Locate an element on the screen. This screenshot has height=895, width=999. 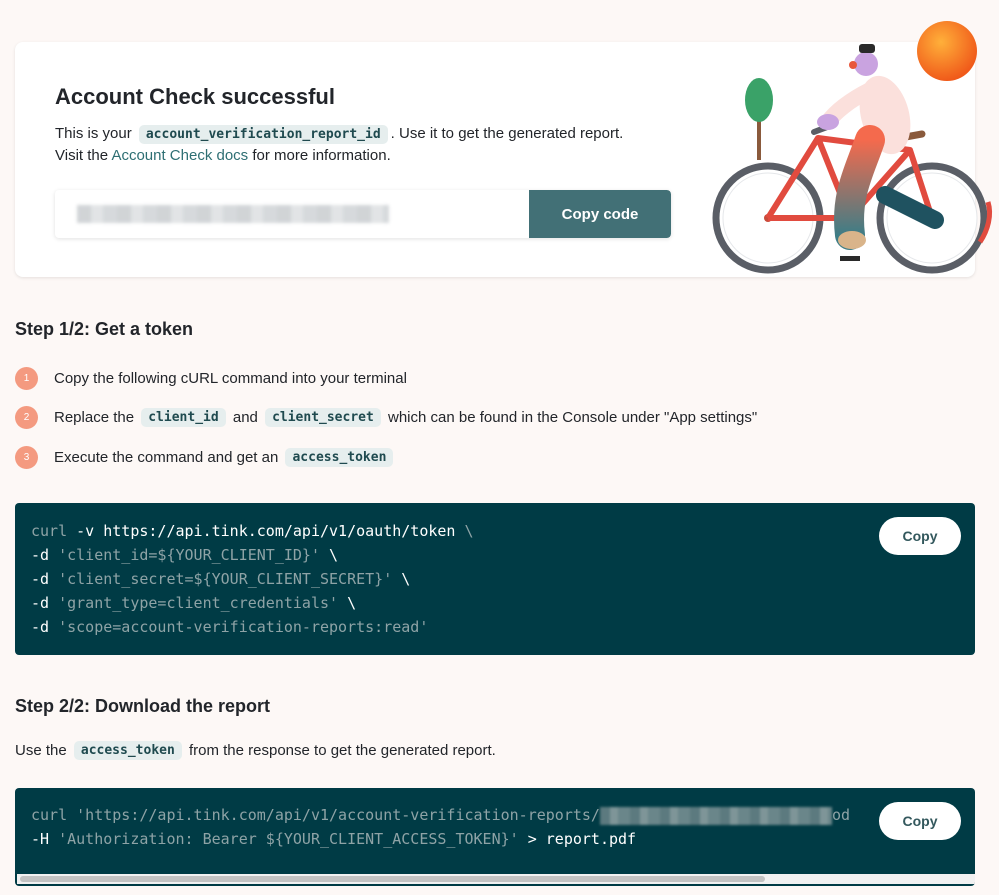
step-number-badge: 2 is located at coordinates (26, 417).